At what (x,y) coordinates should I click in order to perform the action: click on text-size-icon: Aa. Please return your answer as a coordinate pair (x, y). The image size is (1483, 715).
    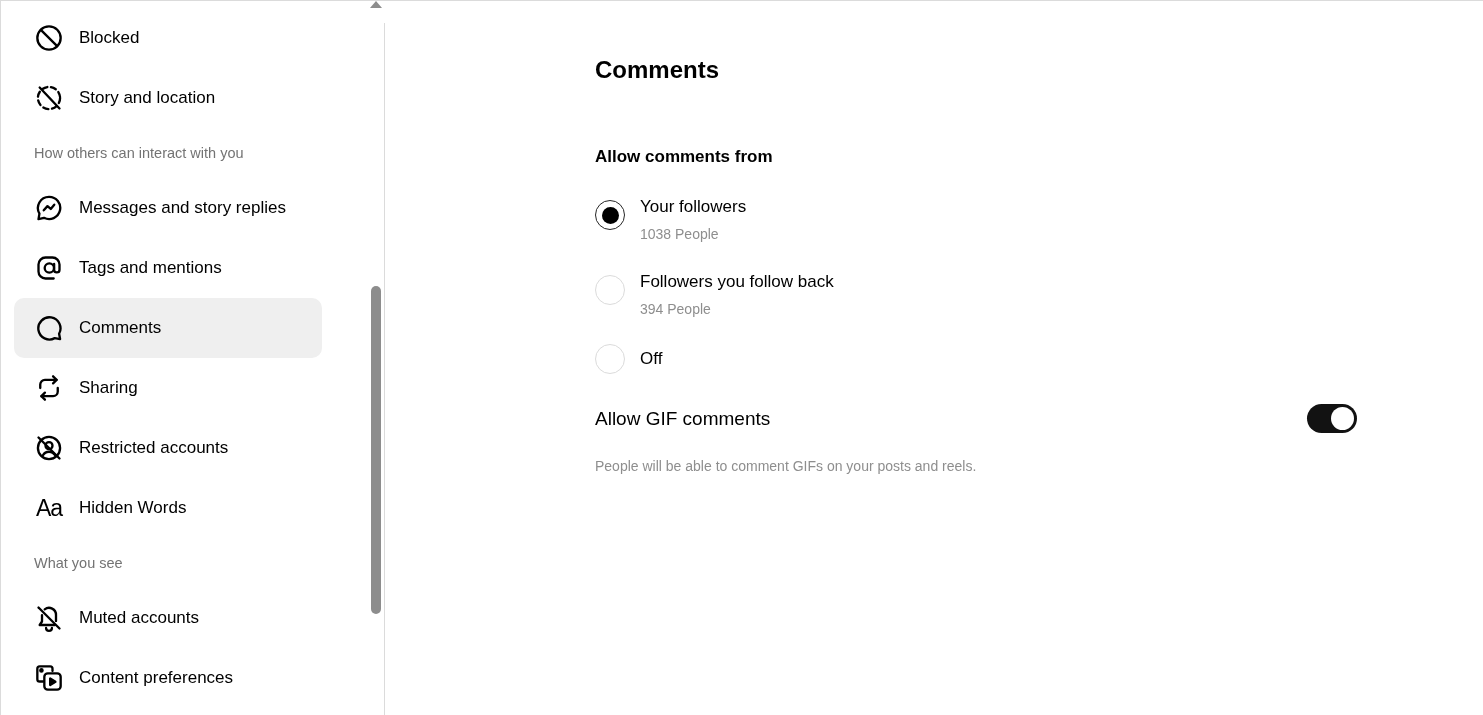
    Looking at the image, I should click on (49, 508).